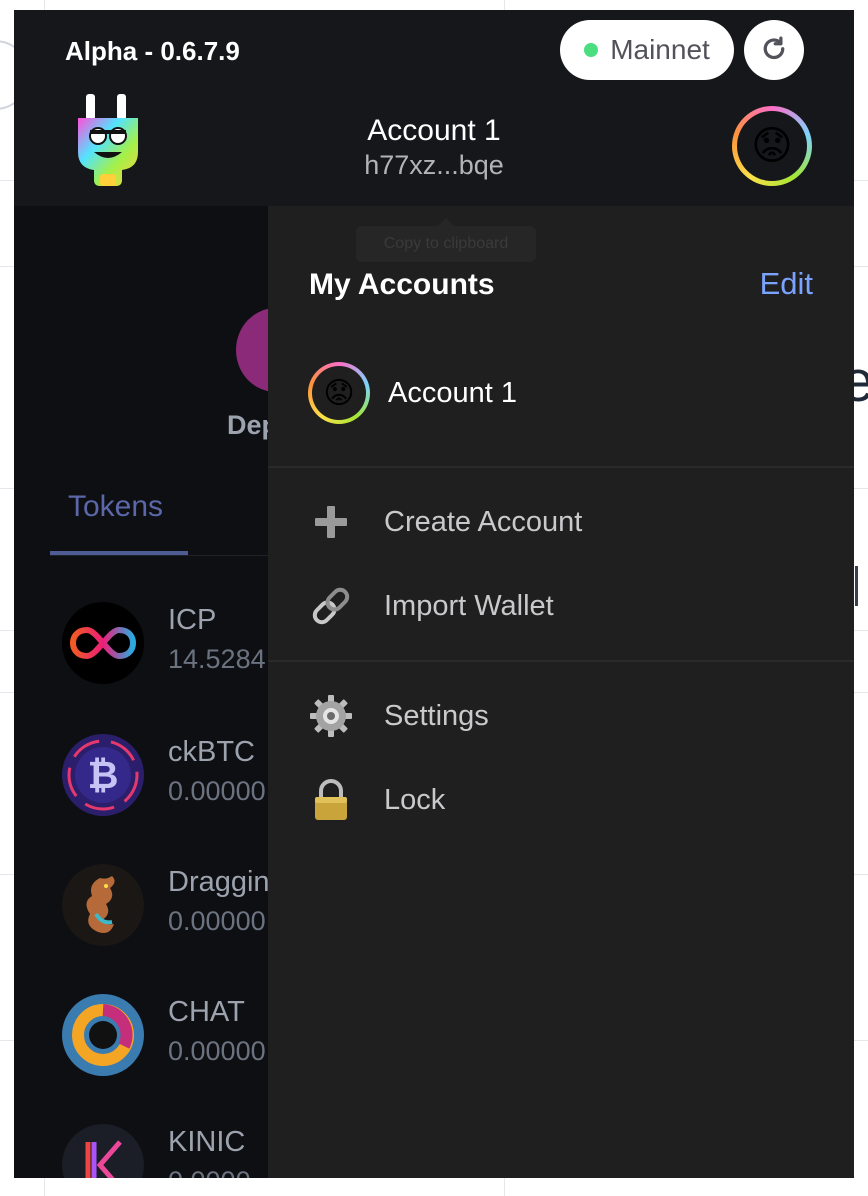 Image resolution: width=868 pixels, height=1196 pixels. Describe the element at coordinates (103, 643) in the screenshot. I see `icp-infinity-icon` at that location.